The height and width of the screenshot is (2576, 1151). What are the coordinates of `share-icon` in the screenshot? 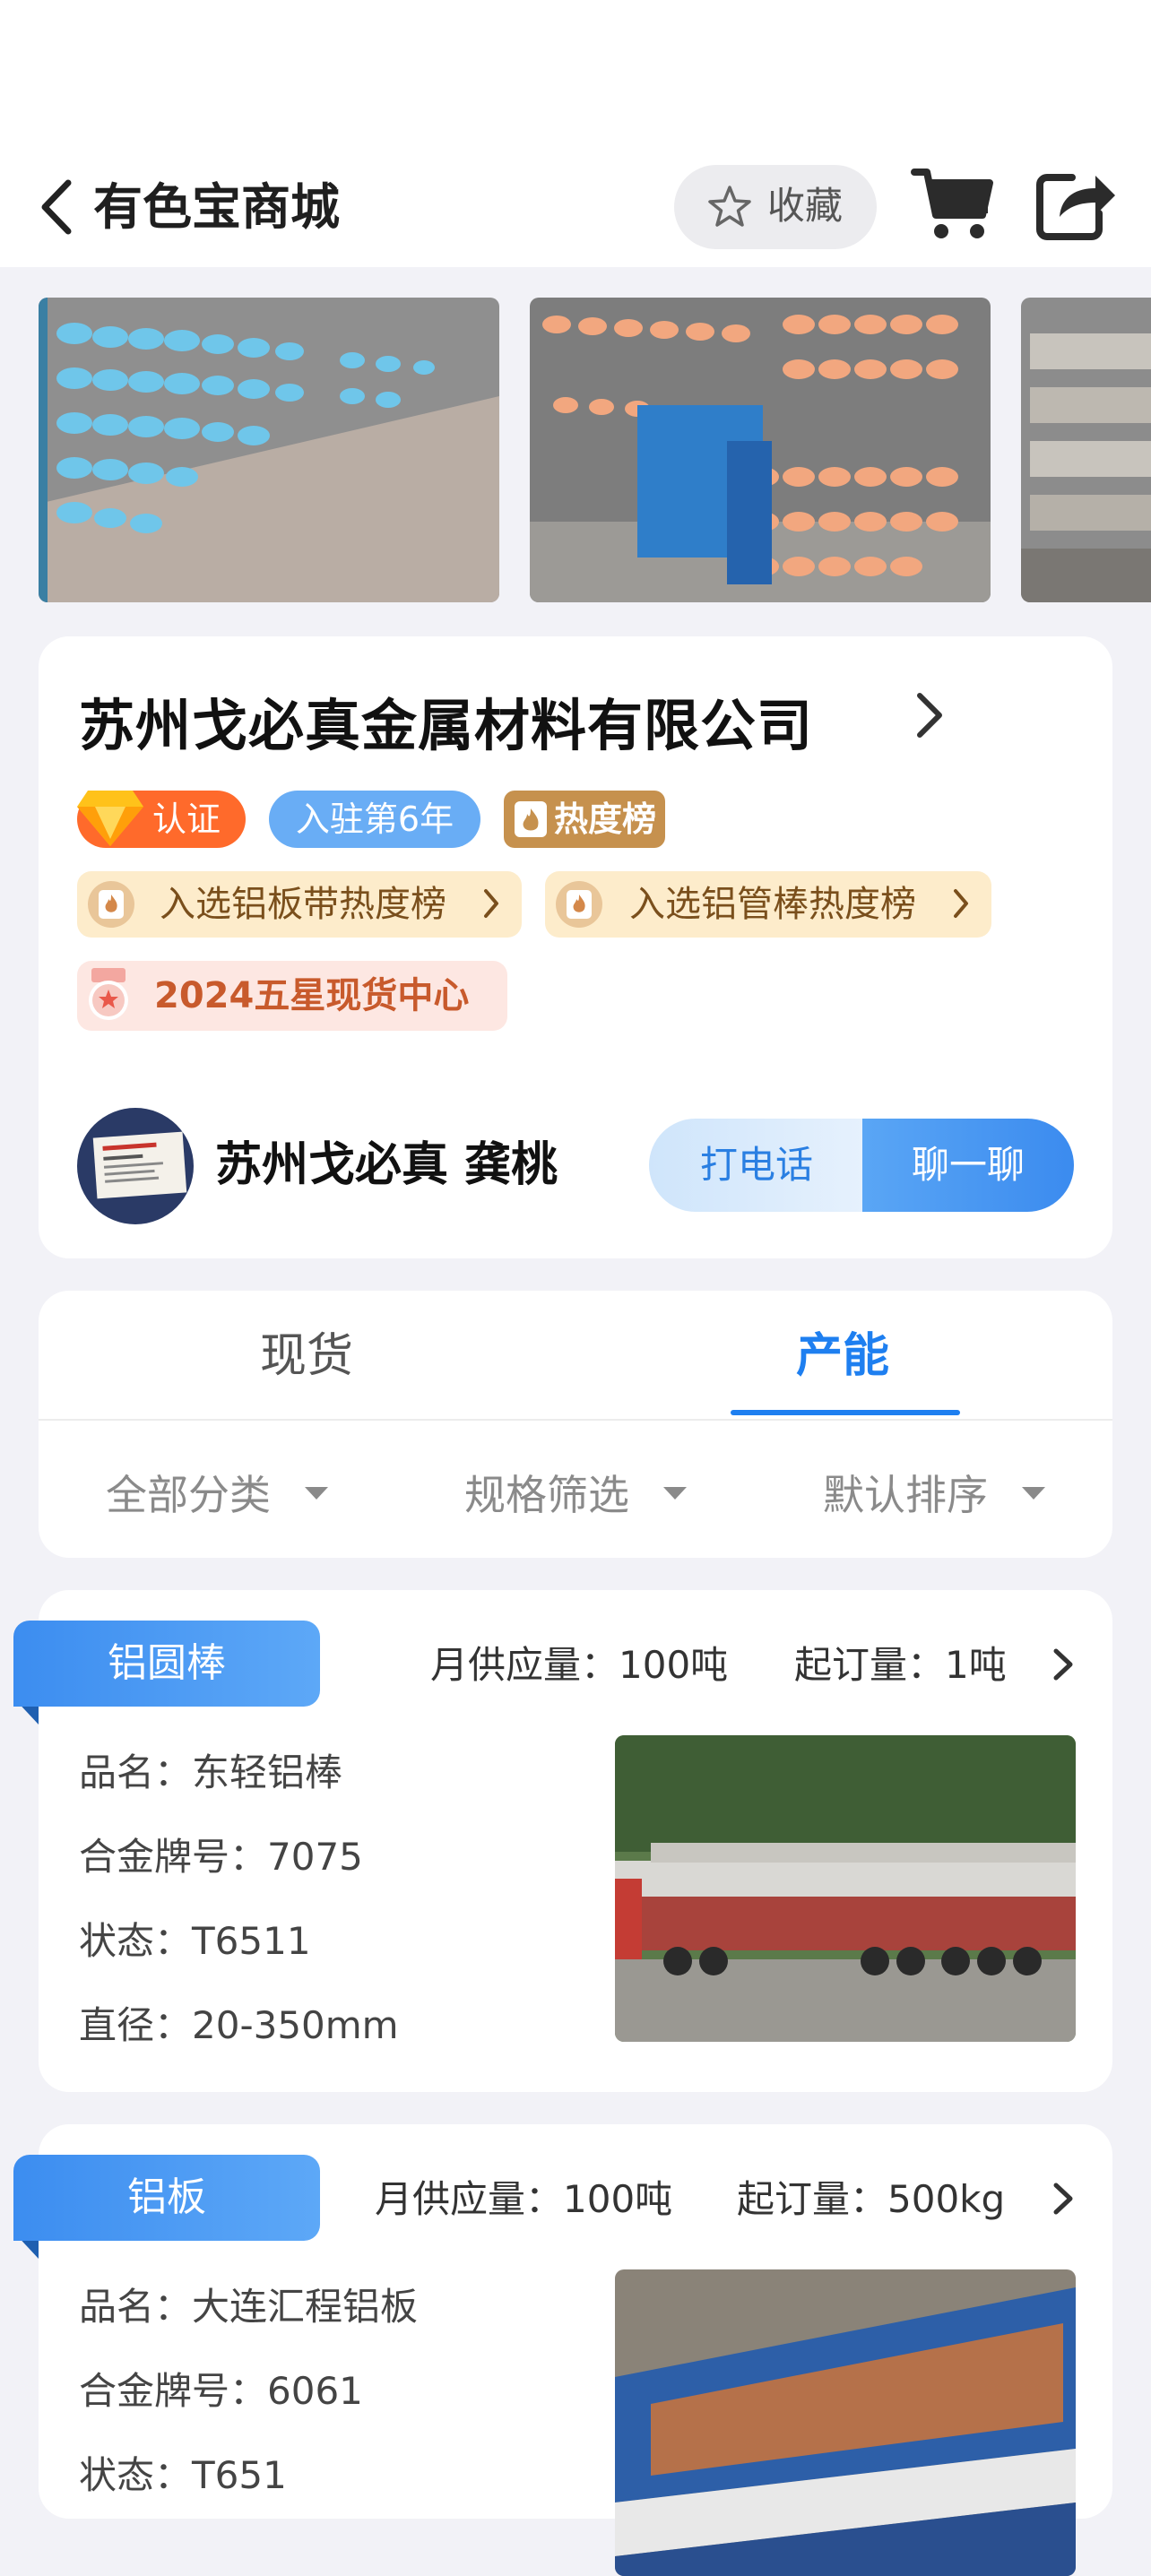 It's located at (1075, 203).